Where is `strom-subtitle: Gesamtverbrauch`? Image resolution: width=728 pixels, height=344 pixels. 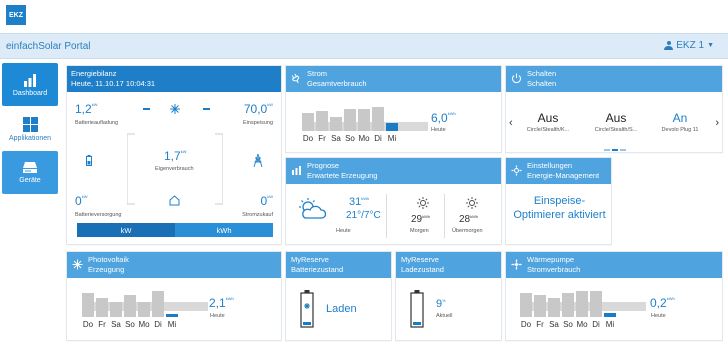
strom-subtitle: Gesamtverbrauch is located at coordinates (337, 83).